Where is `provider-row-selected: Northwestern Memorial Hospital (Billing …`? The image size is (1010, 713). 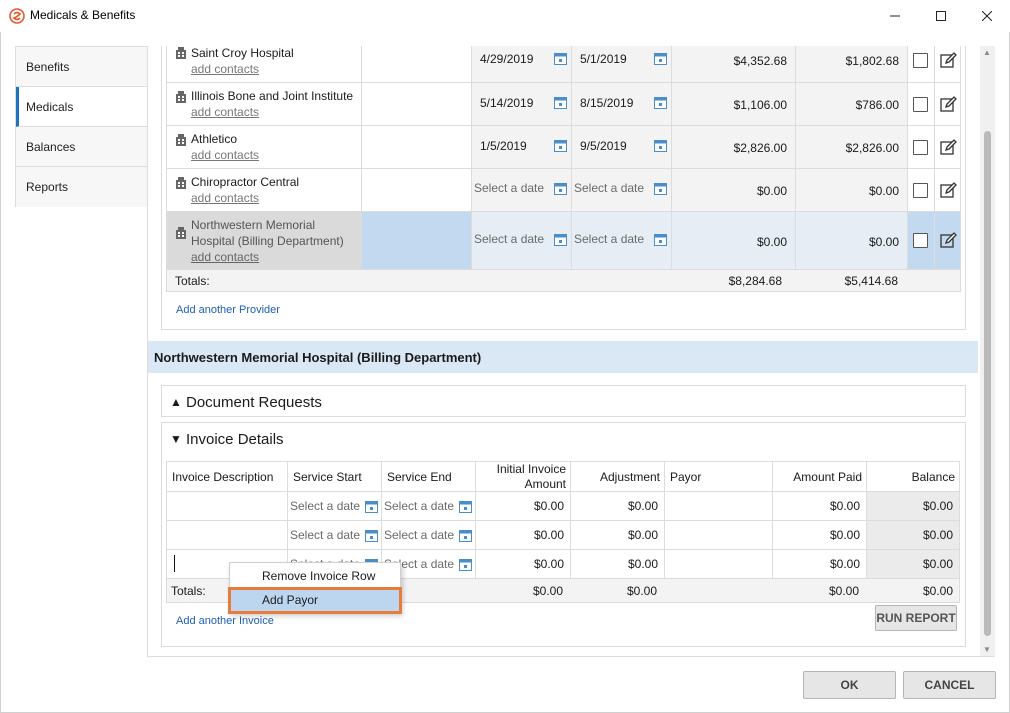 provider-row-selected: Northwestern Memorial Hospital (Billing … is located at coordinates (563, 241).